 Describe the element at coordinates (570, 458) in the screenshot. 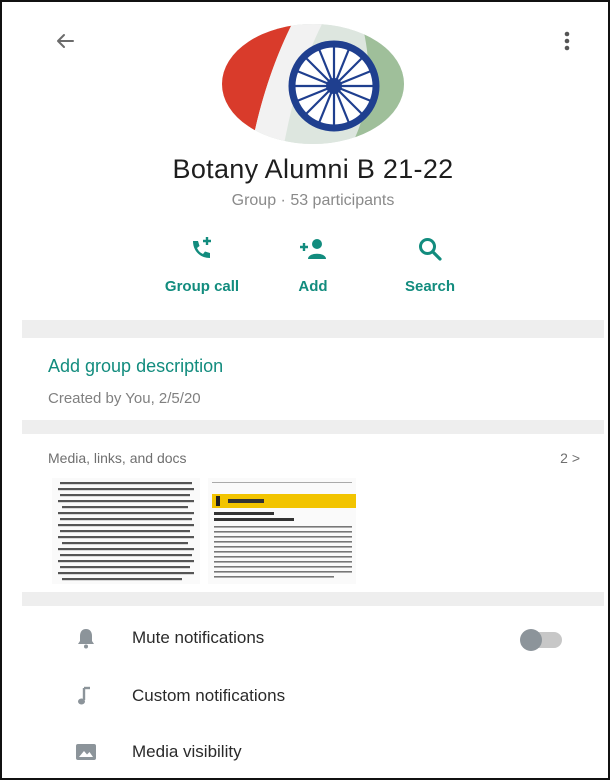

I see `media-count: 2 >` at that location.